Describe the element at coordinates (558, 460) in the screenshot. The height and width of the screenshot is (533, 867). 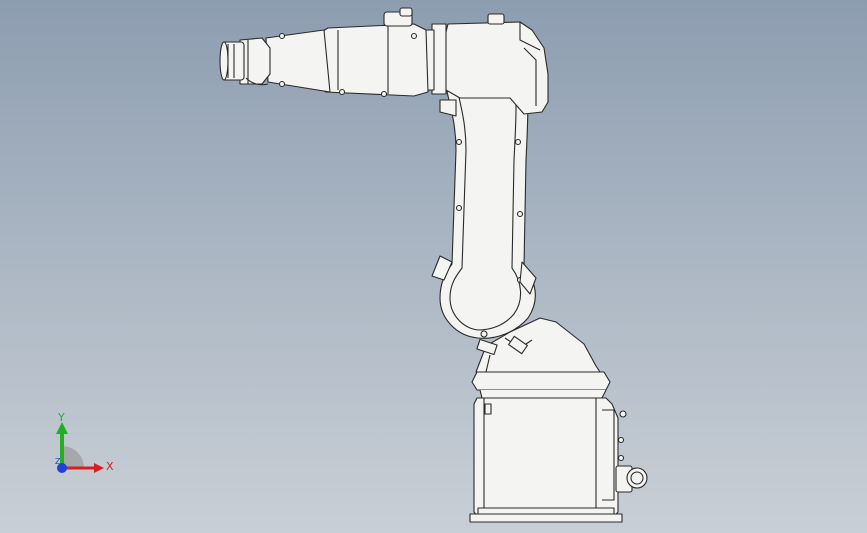
I see `robot-base` at that location.